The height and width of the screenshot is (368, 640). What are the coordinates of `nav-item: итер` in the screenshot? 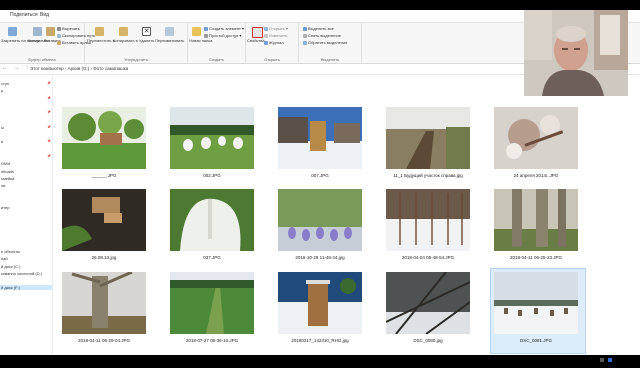 It's located at (5, 207).